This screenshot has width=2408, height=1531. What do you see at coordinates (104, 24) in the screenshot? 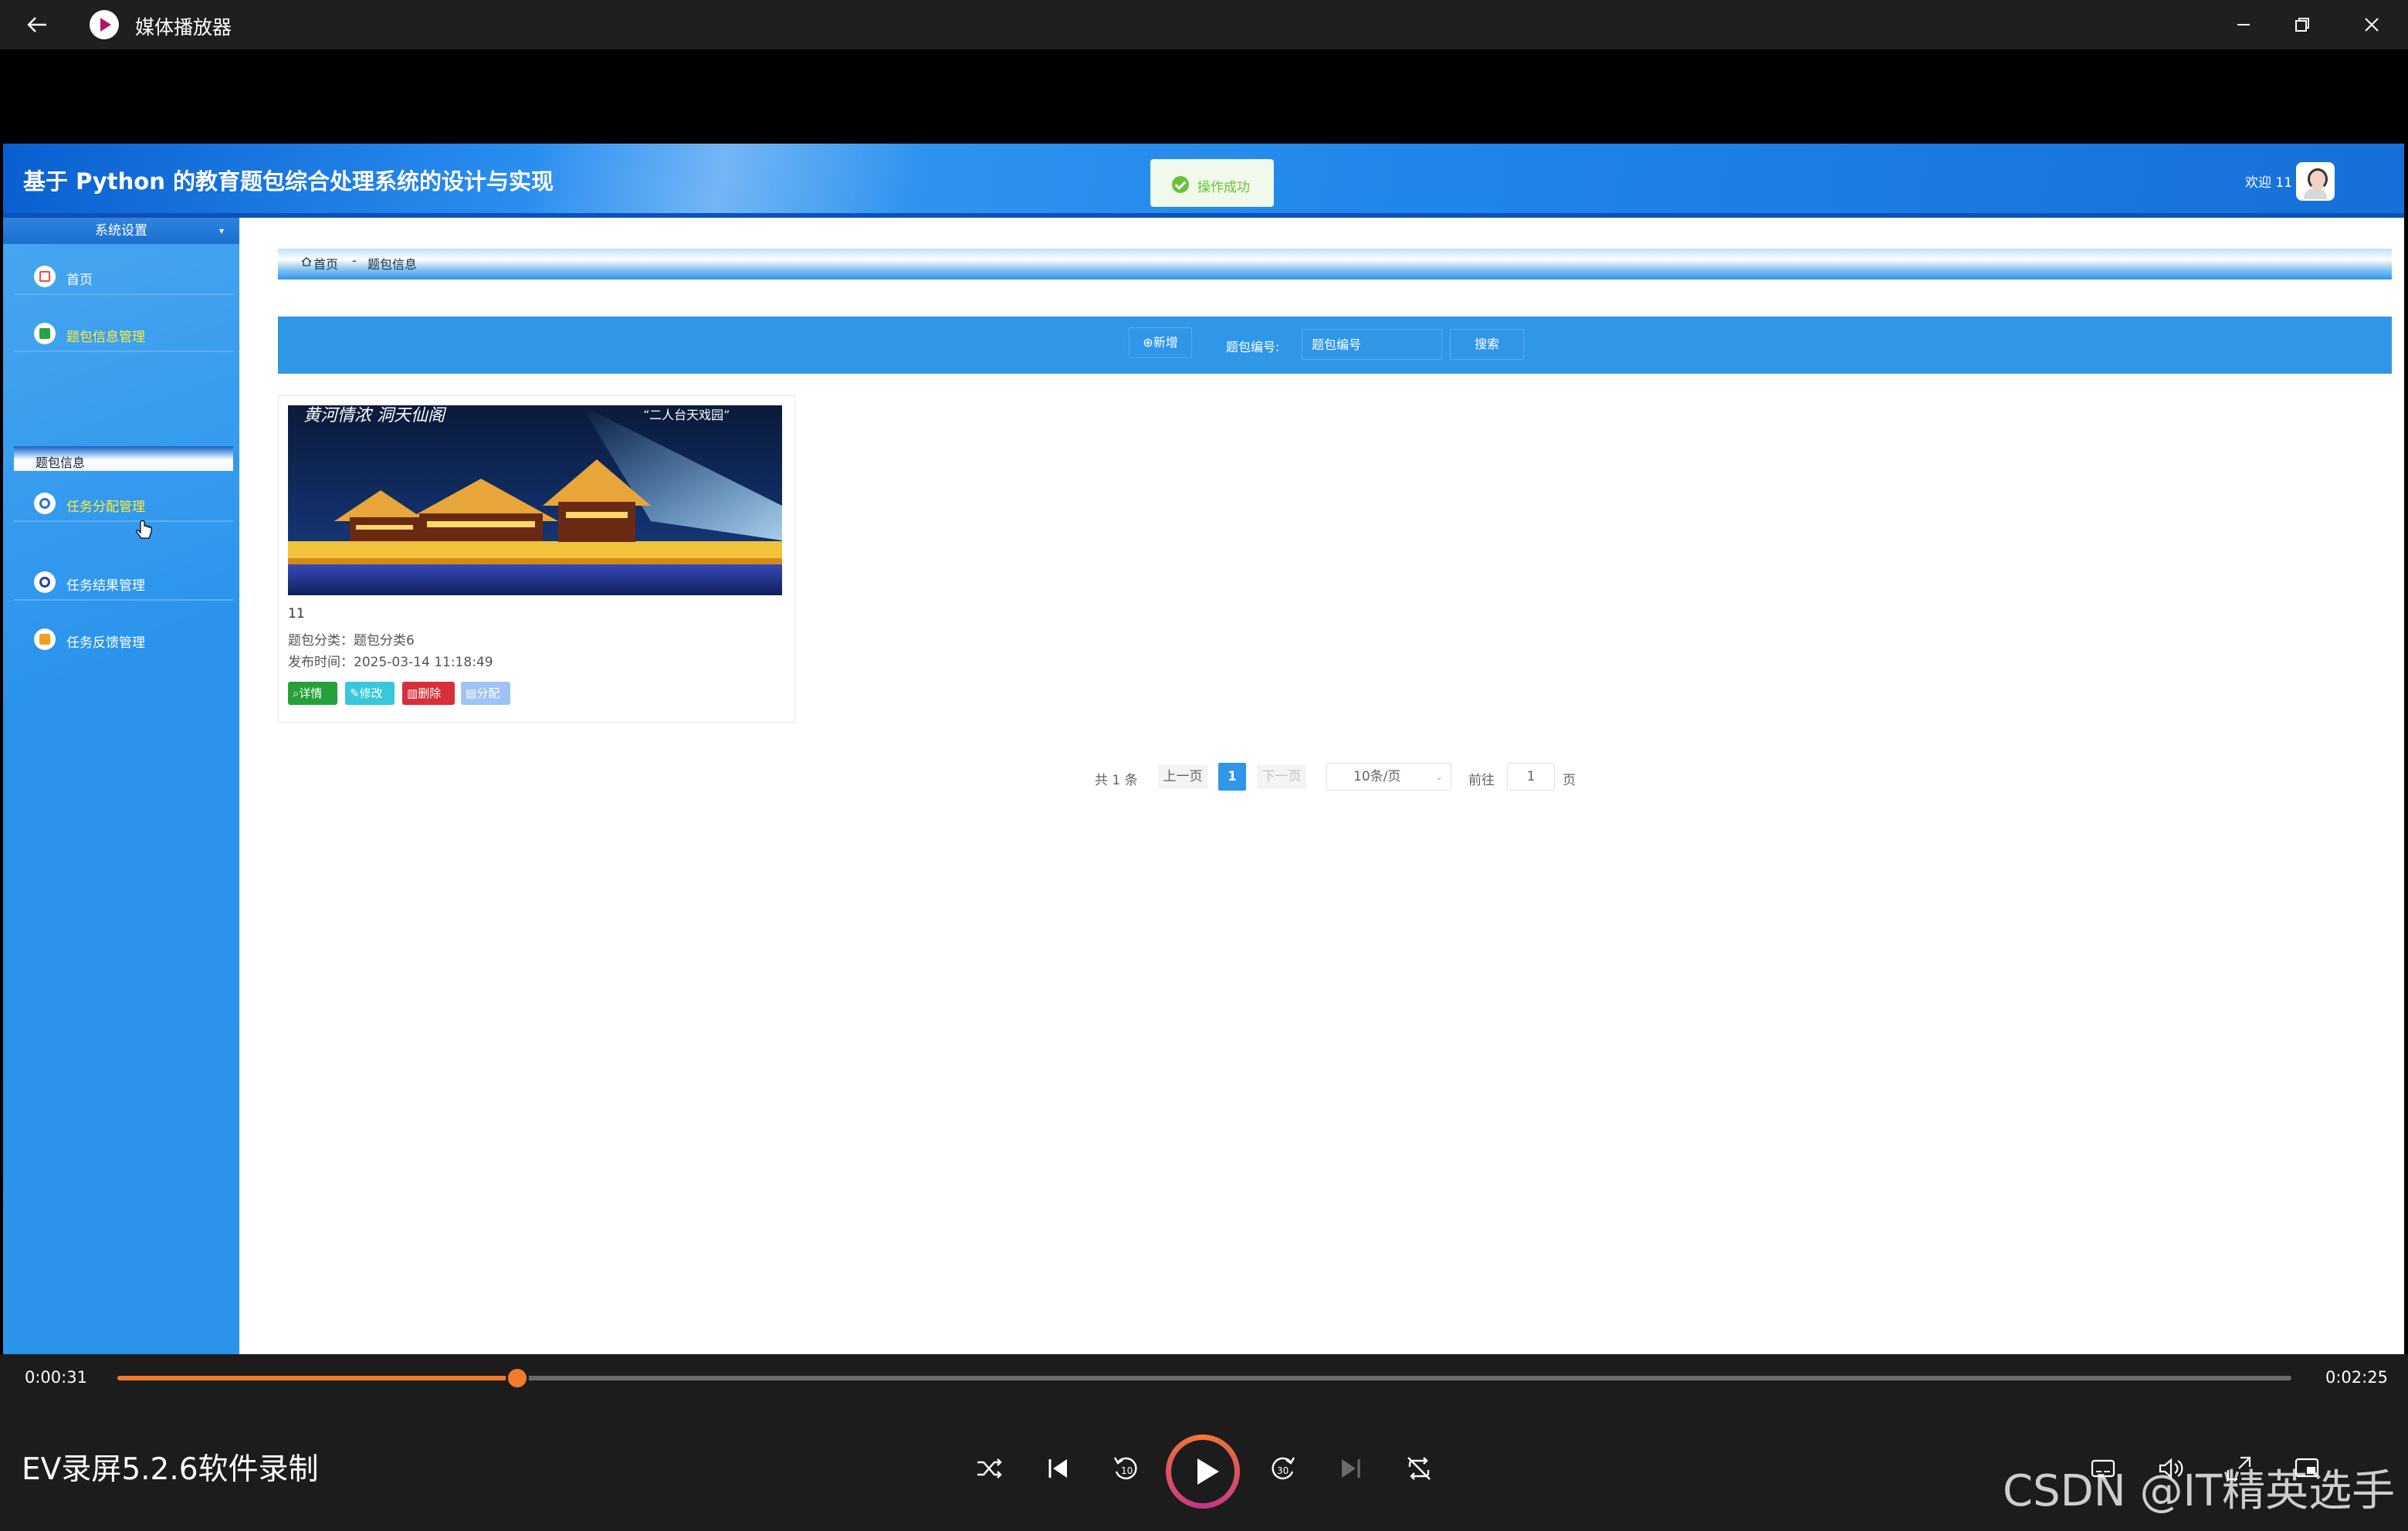
I see `media-player-icon` at bounding box center [104, 24].